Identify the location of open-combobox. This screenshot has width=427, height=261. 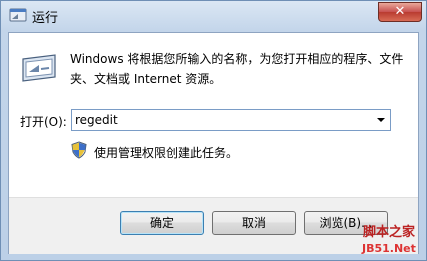
(231, 120).